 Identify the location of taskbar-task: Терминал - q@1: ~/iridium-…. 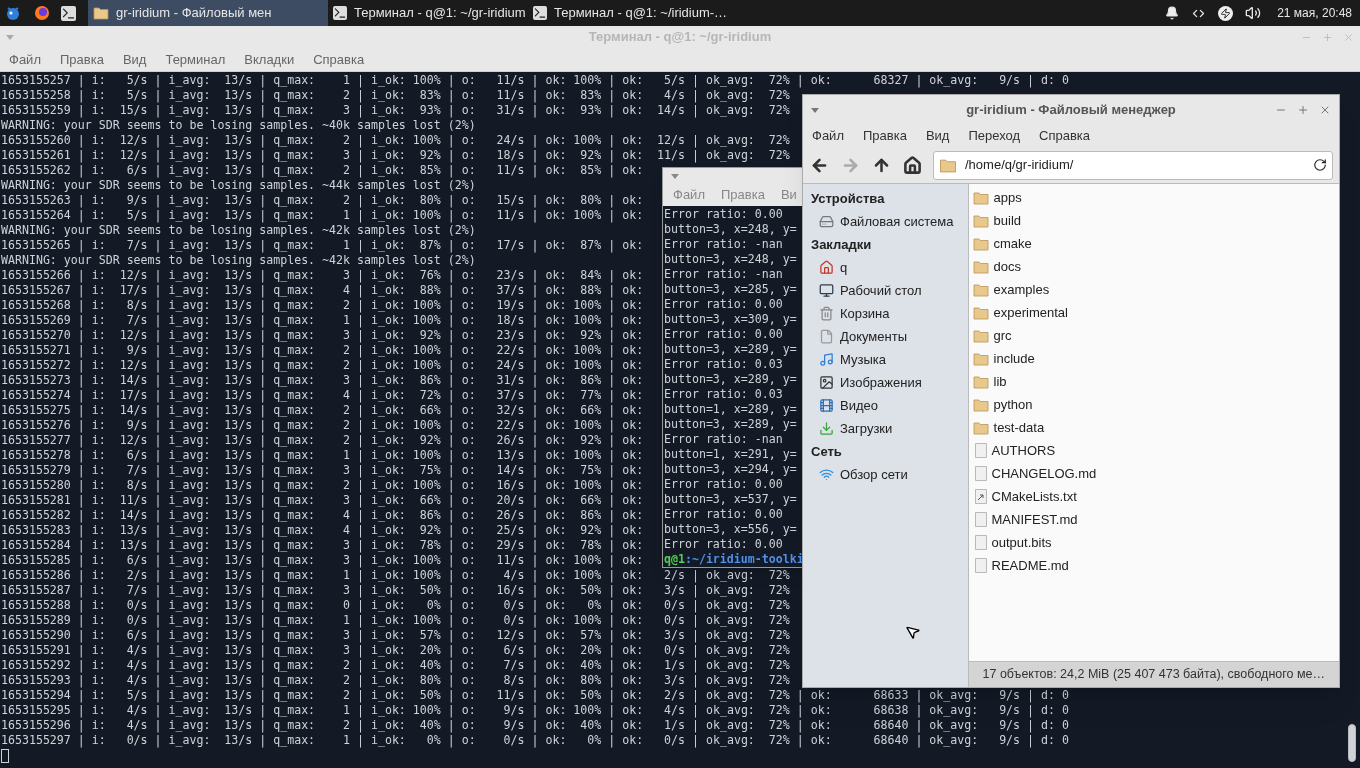
(628, 13).